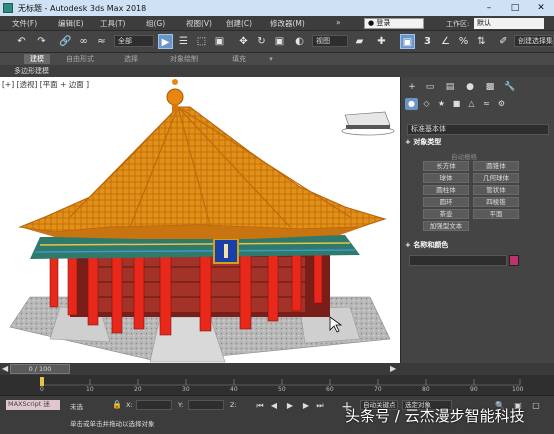  What do you see at coordinates (83, 41) in the screenshot?
I see `unlink-icon: ∞` at bounding box center [83, 41].